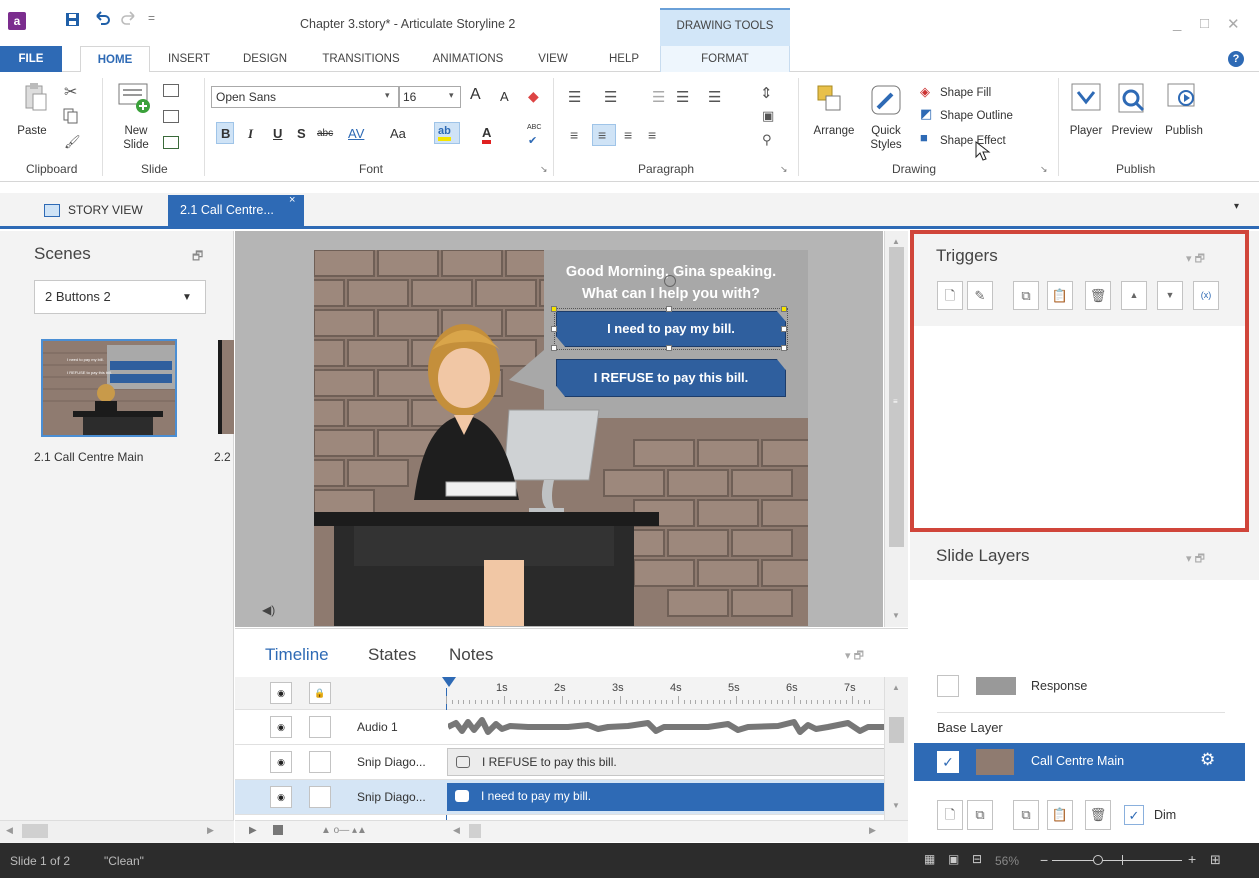 The height and width of the screenshot is (878, 1259). What do you see at coordinates (471, 655) in the screenshot?
I see `tab-notes: Notes` at bounding box center [471, 655].